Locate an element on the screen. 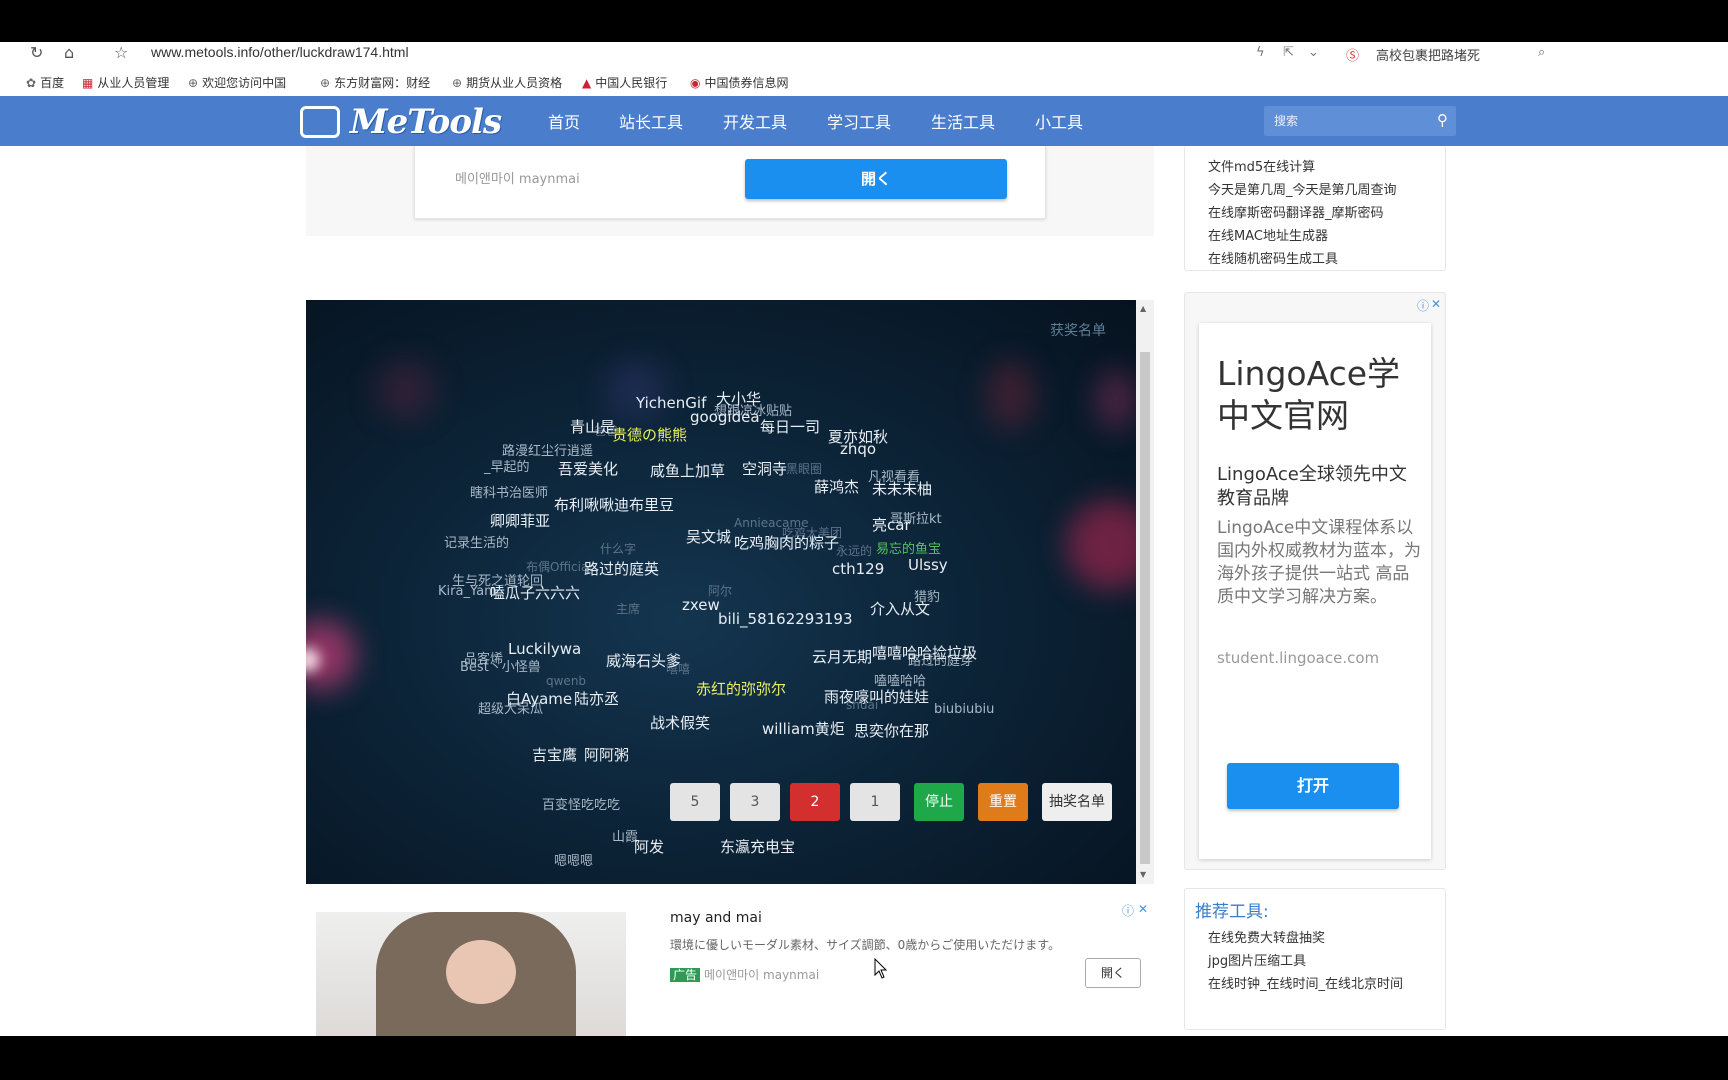 Image resolution: width=1728 pixels, height=1080 pixels. name-tag: 记录生活的 is located at coordinates (477, 543).